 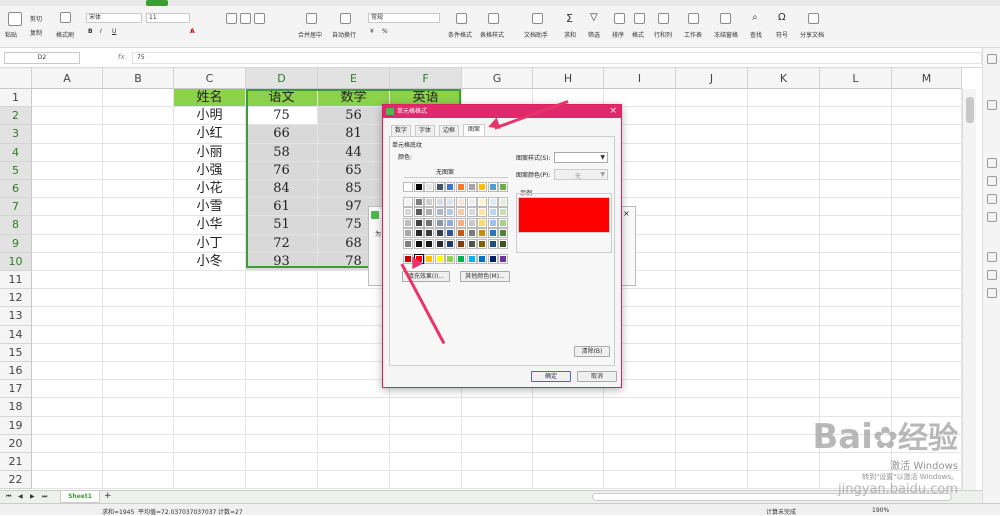 I want to click on filter-icon: ▽, so click(x=594, y=17).